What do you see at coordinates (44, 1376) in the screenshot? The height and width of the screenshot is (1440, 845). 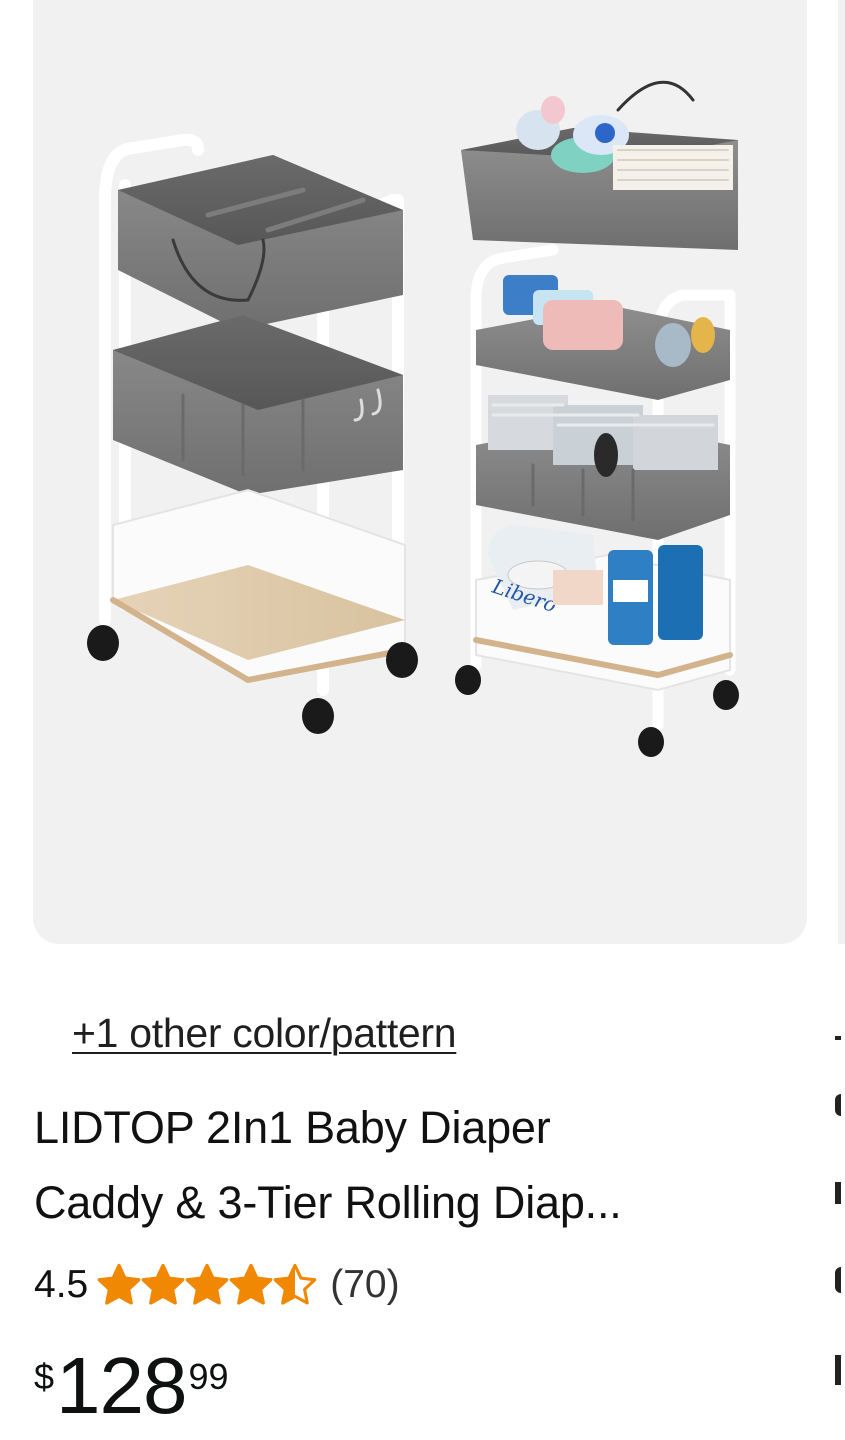 I see `price-currency-symbol: $` at bounding box center [44, 1376].